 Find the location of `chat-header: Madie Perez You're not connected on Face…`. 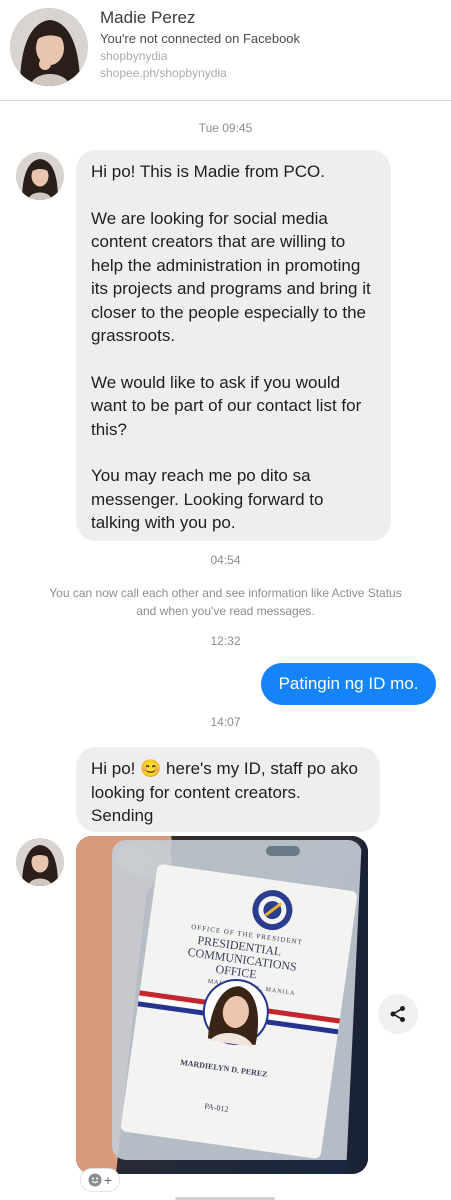

chat-header: Madie Perez You're not connected on Face… is located at coordinates (225, 50).